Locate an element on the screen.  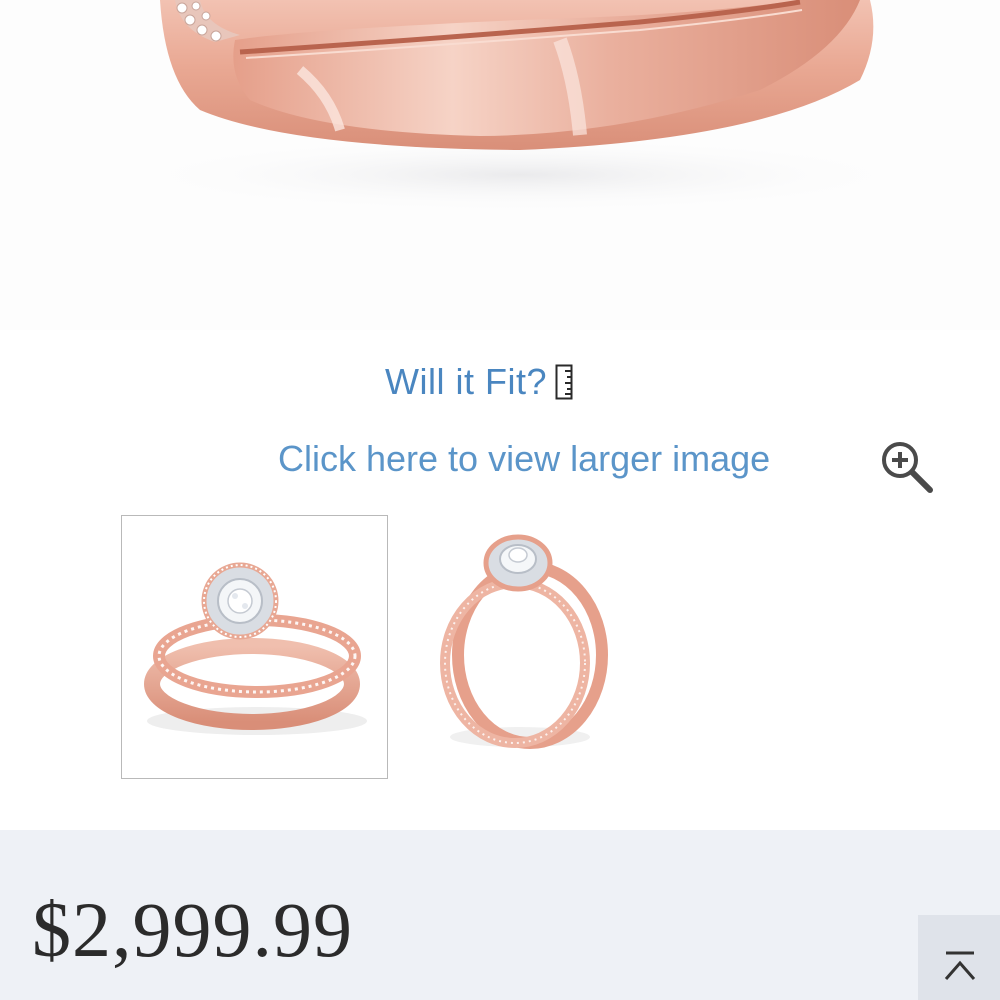
view-larger-image-link: Click here to view larger image is located at coordinates (524, 459).